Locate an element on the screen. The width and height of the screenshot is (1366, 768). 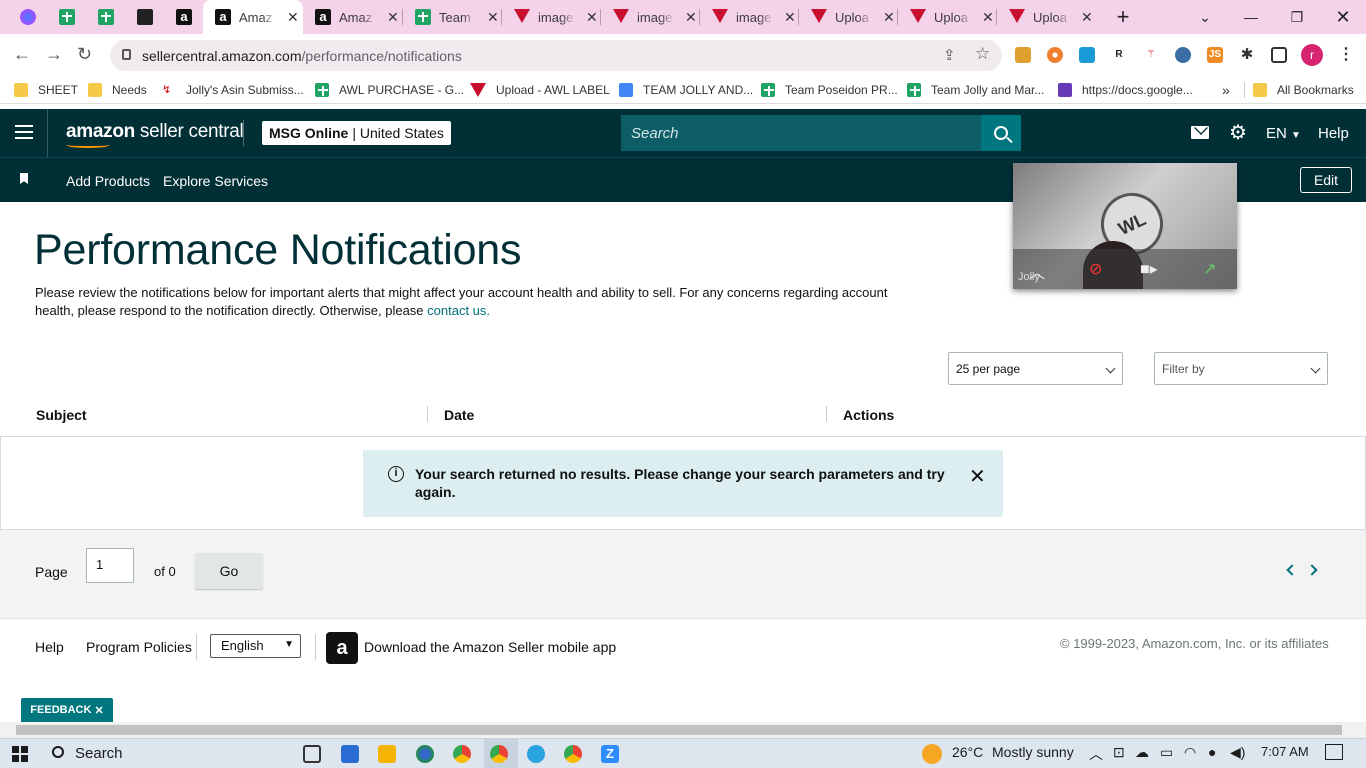
messenger-icon is located at coordinates (28, 17).